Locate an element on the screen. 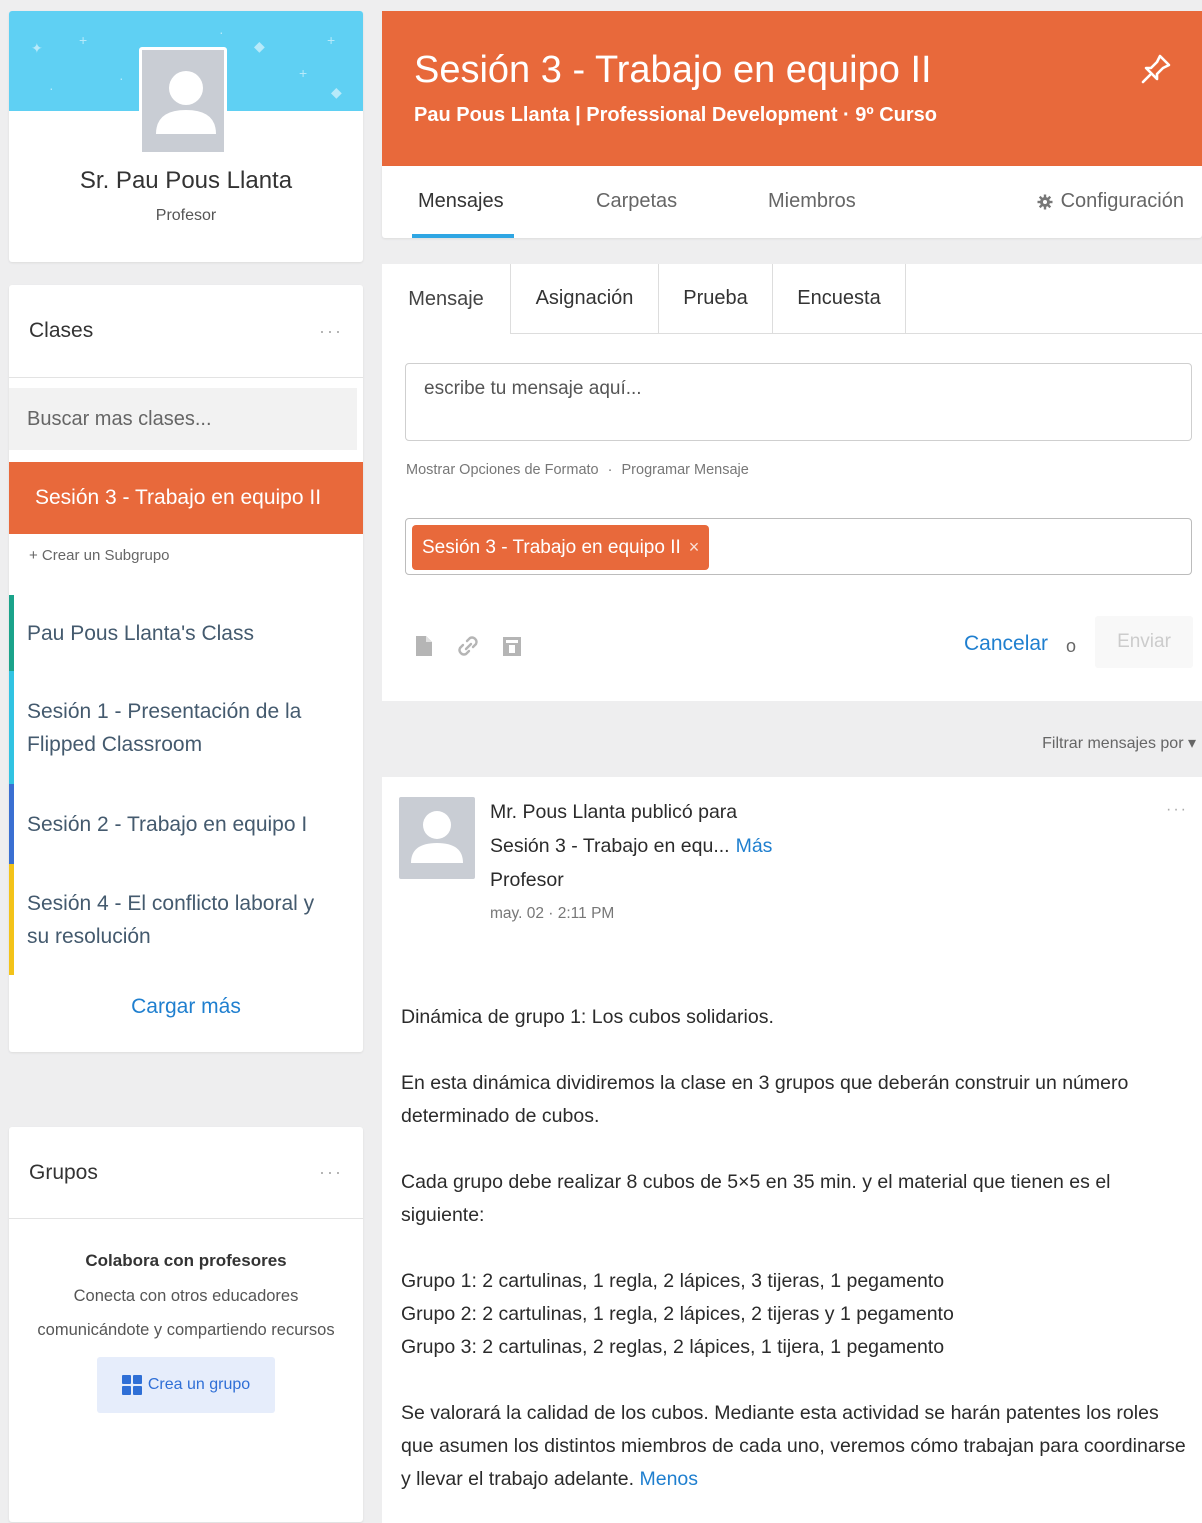 The width and height of the screenshot is (1202, 1523). send-button: Enviar is located at coordinates (1144, 642).